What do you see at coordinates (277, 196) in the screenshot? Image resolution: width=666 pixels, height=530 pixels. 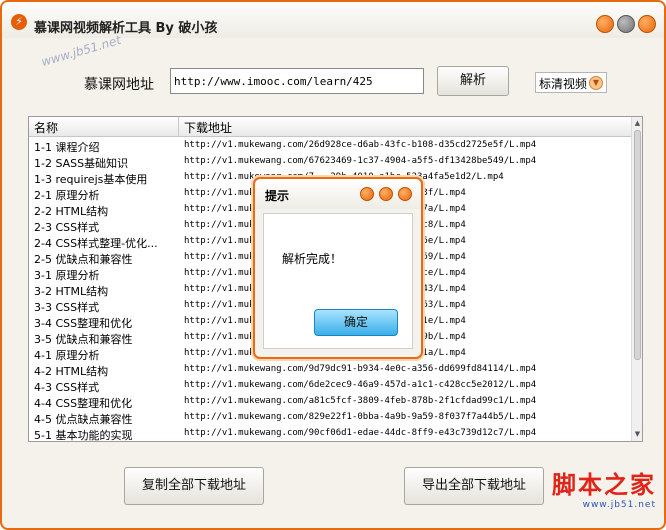 I see `dialog-title: 提示` at bounding box center [277, 196].